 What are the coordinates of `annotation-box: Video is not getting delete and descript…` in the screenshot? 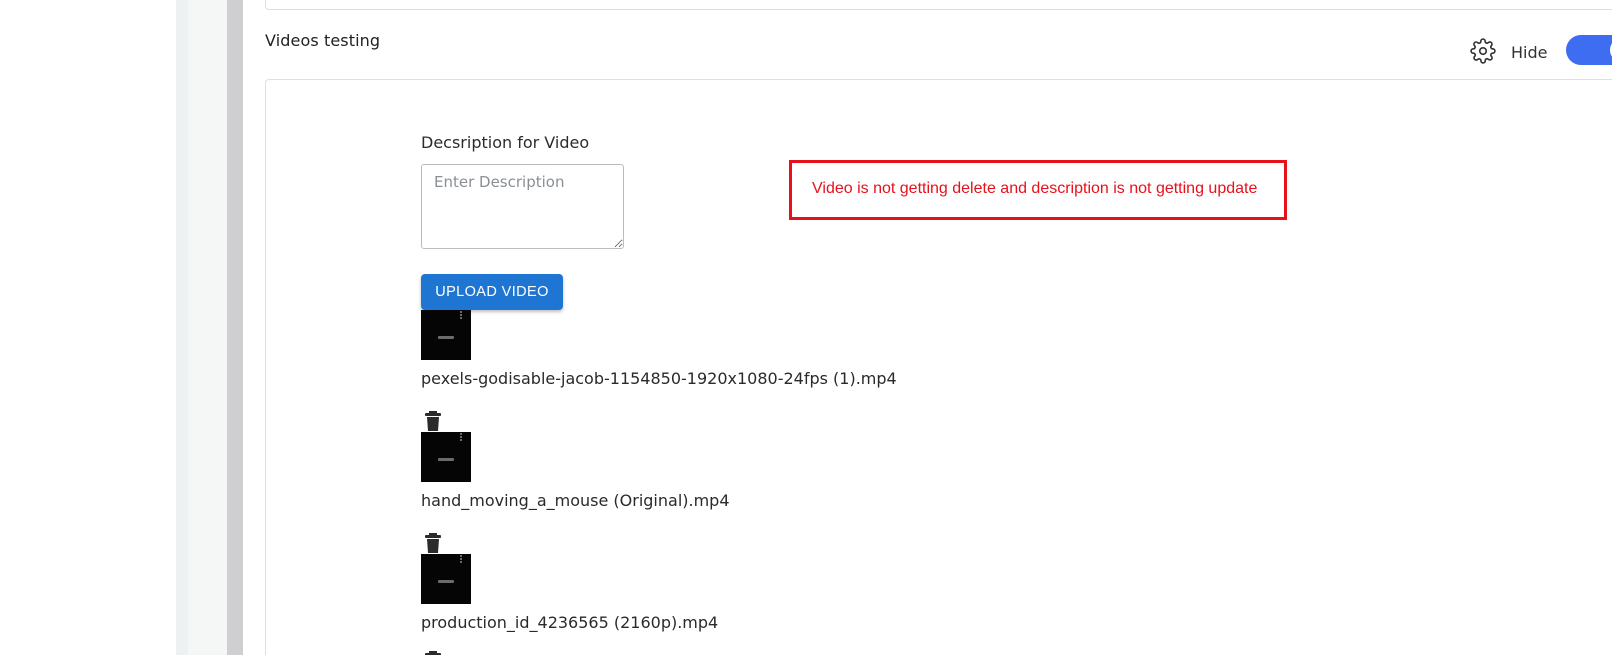 It's located at (1038, 190).